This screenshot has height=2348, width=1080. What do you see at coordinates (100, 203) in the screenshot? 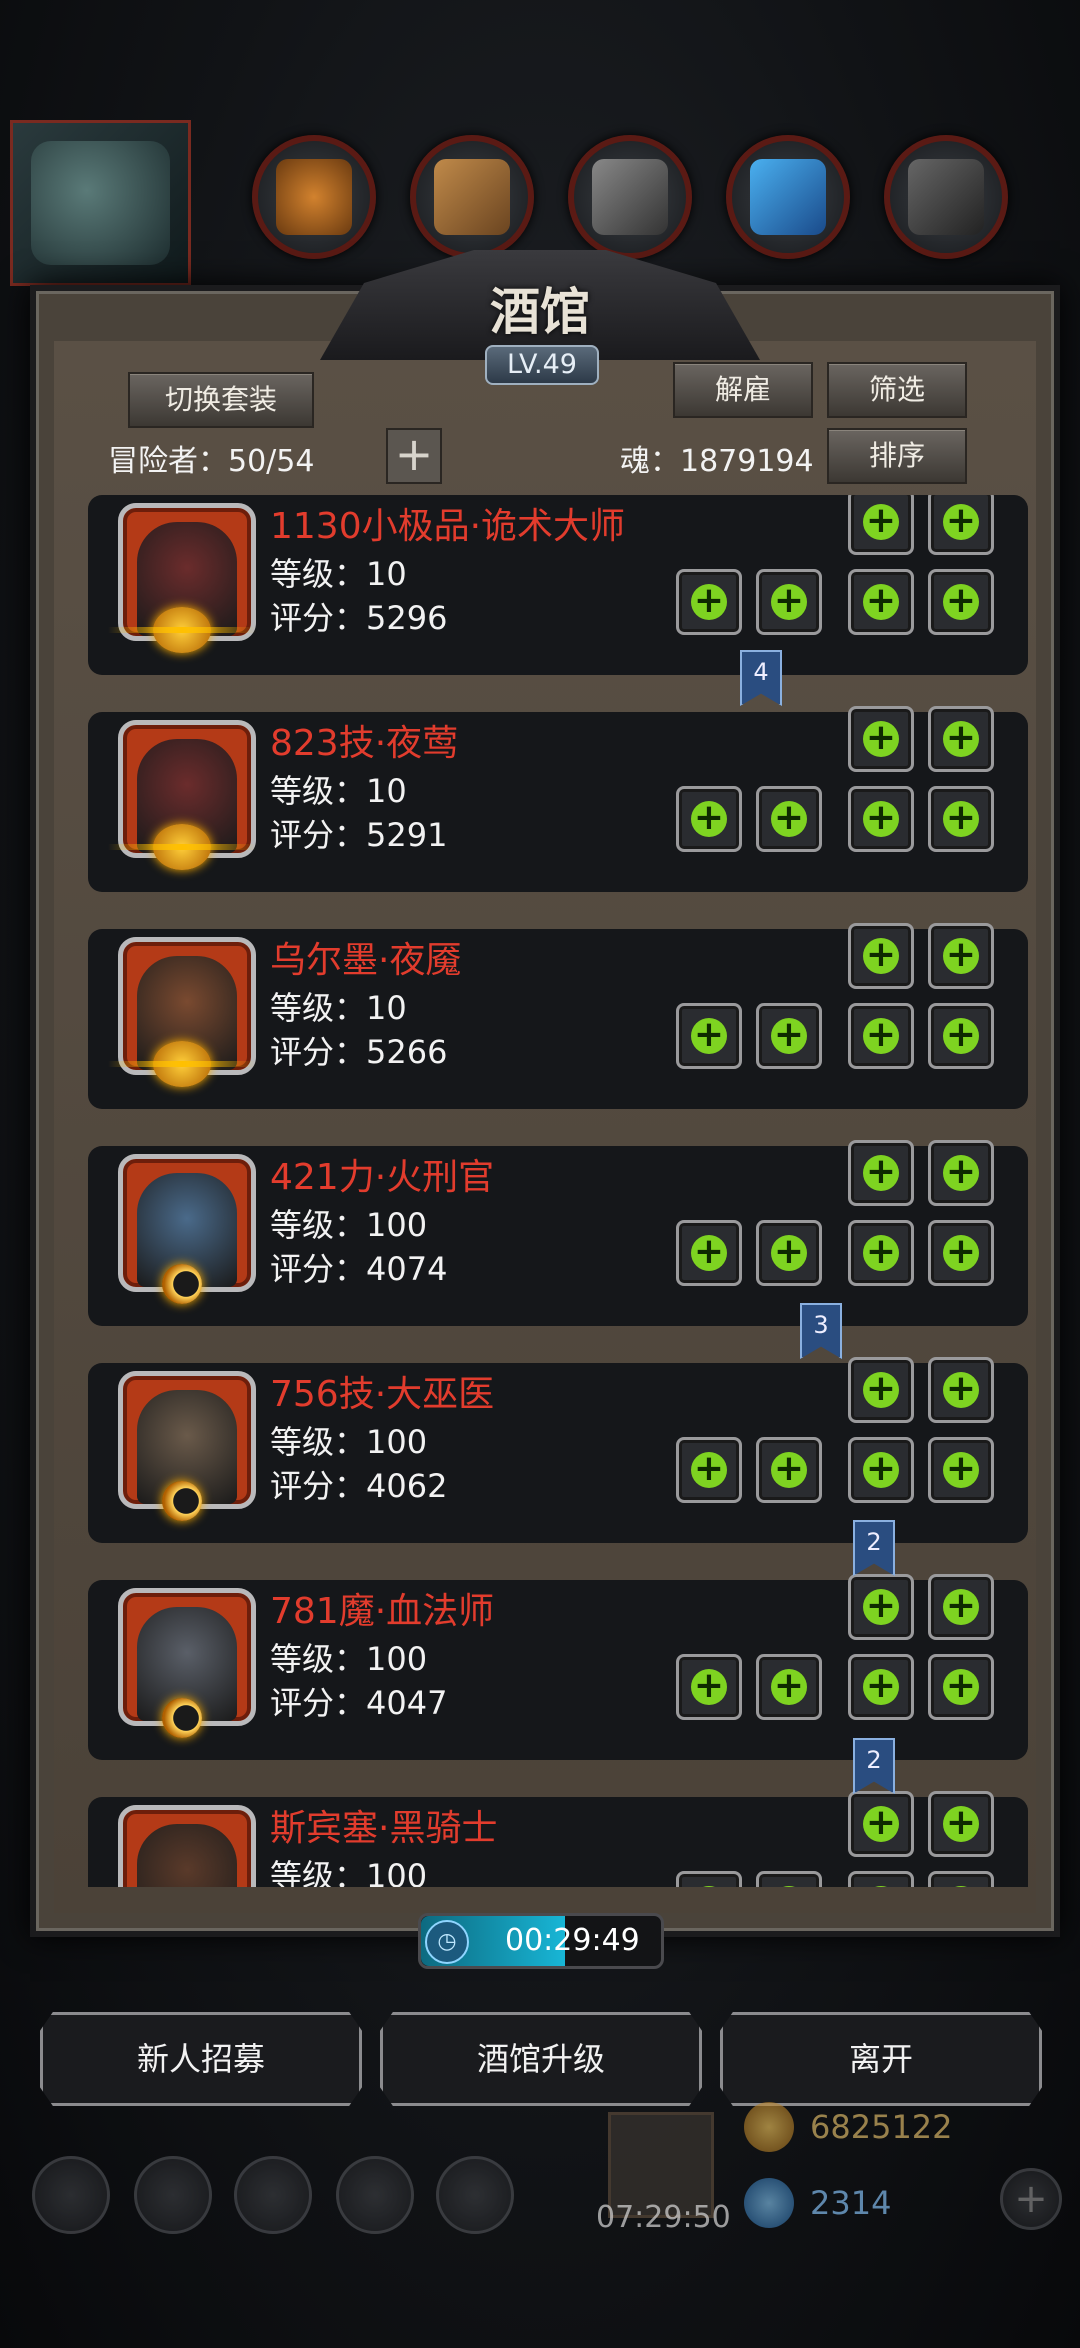
I see `dragon-icon` at bounding box center [100, 203].